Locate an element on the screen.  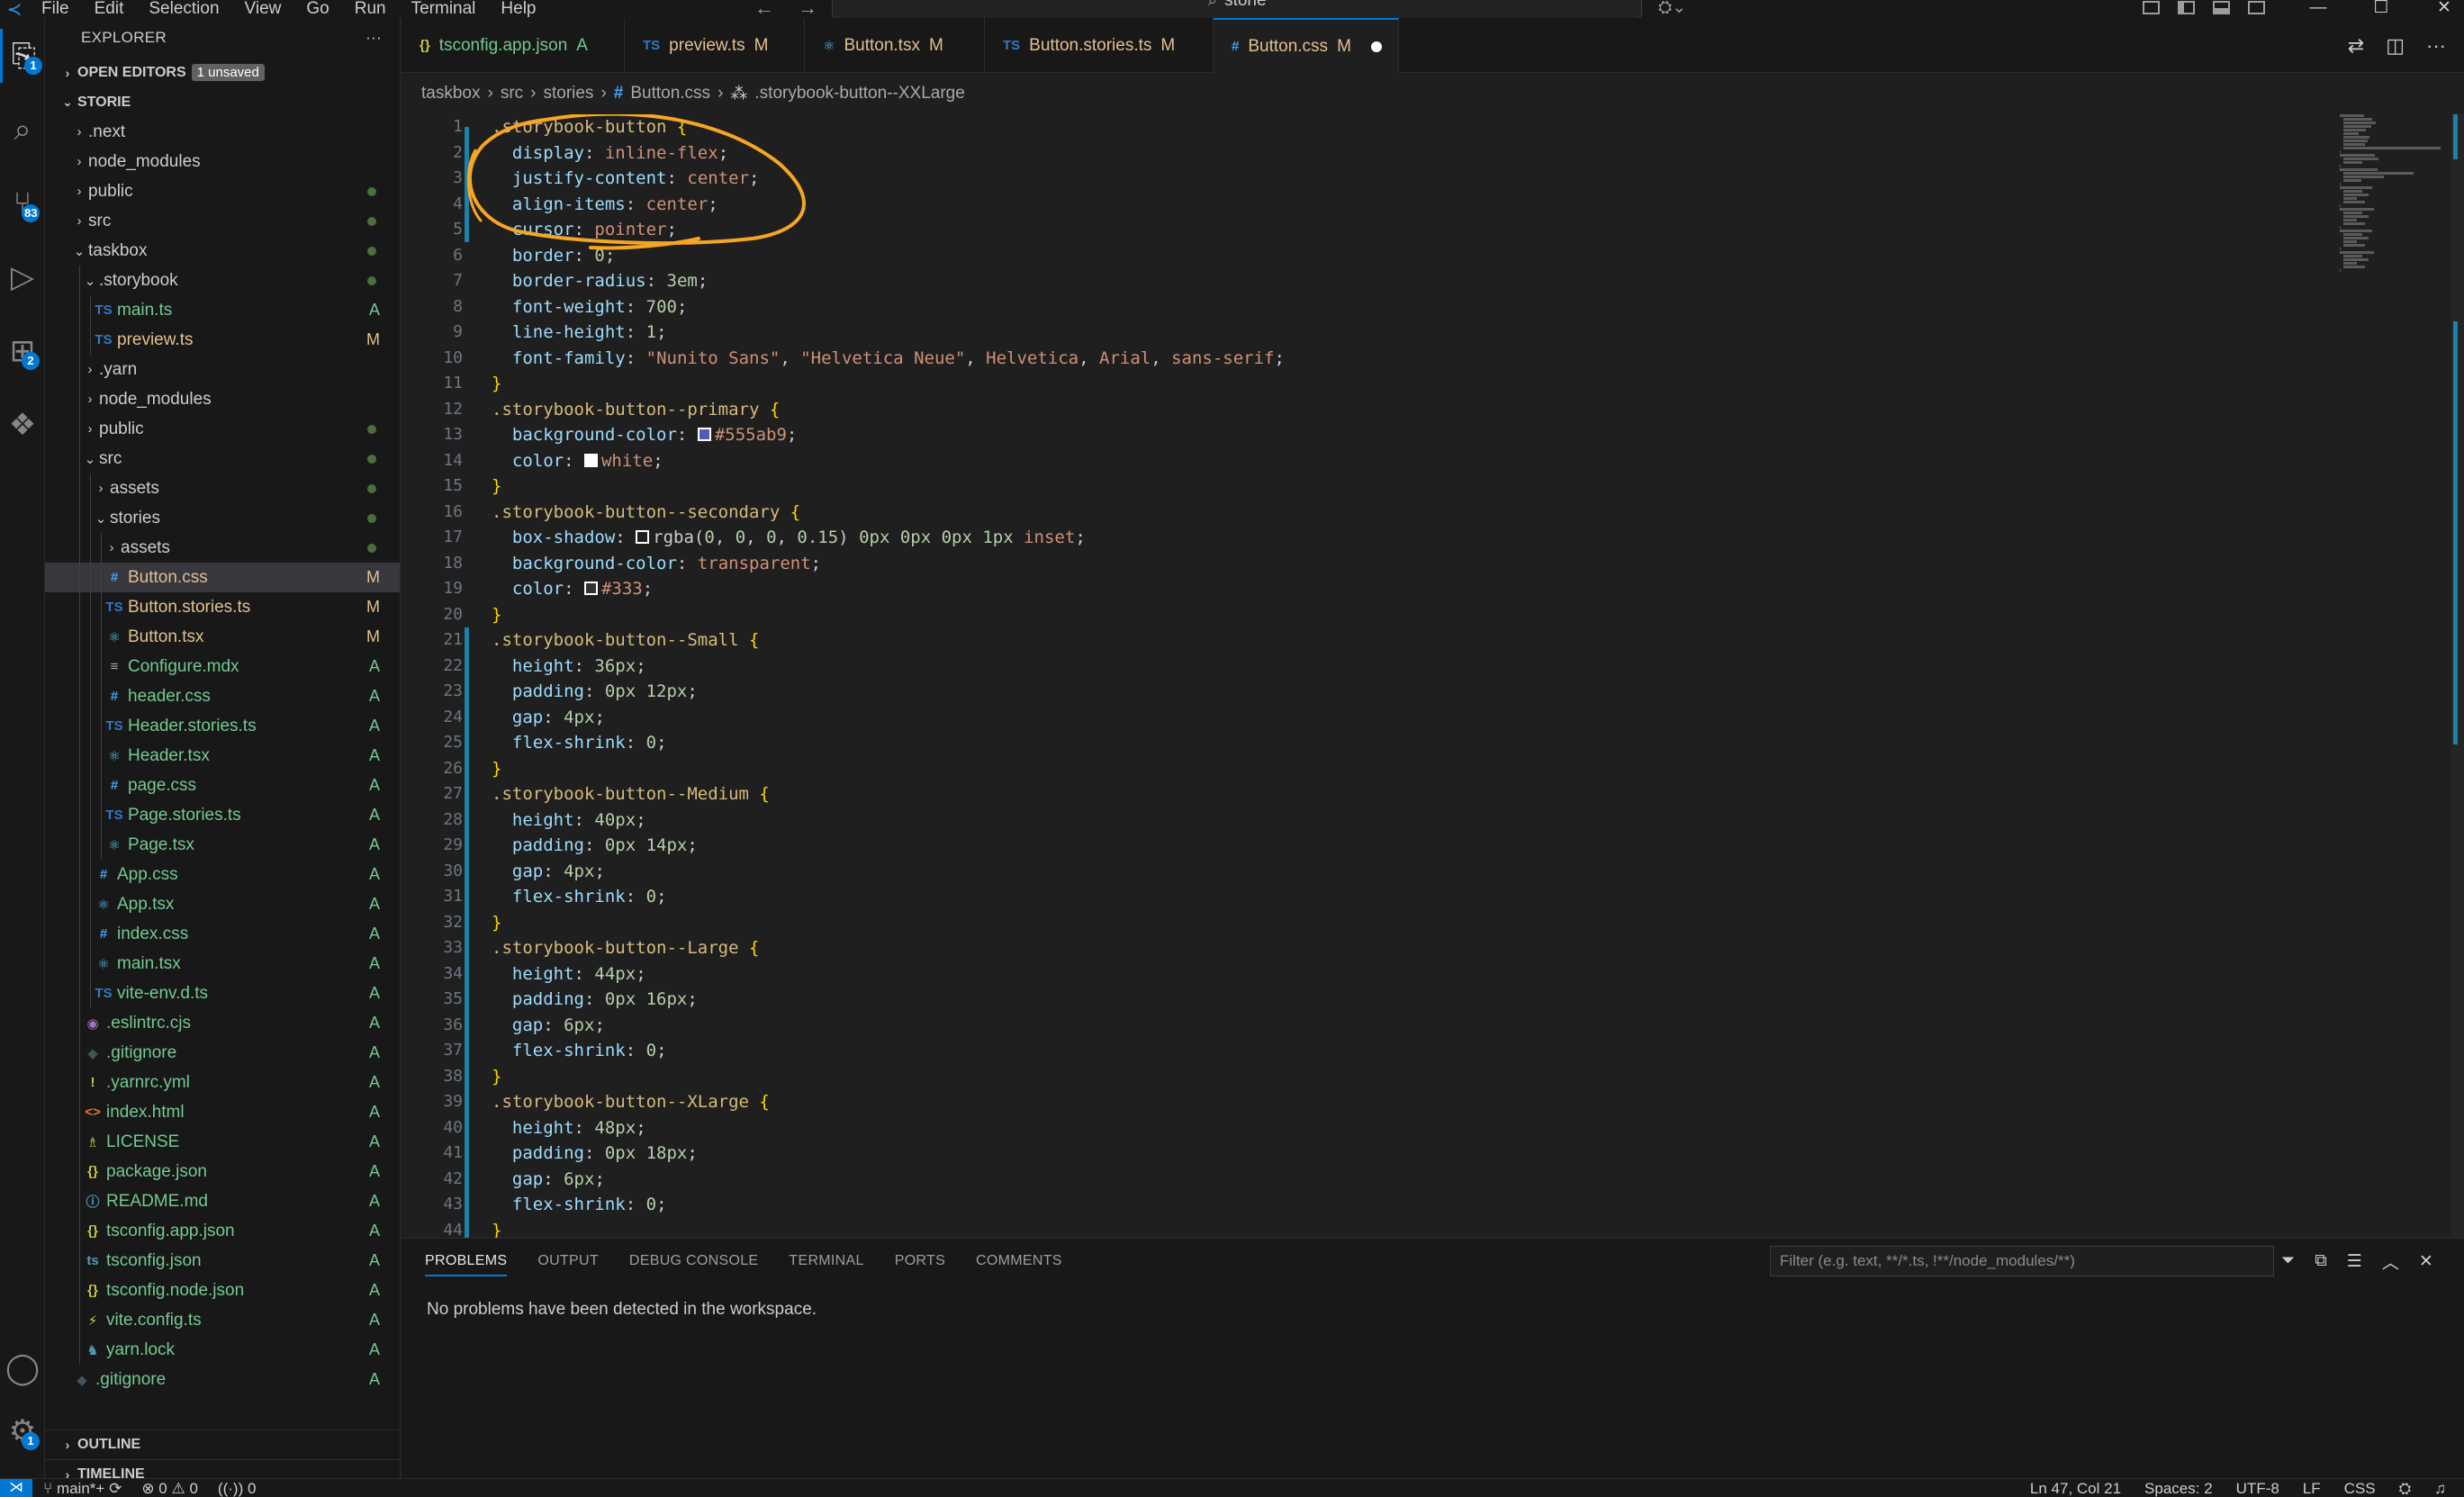
menu-item-view: View is located at coordinates (263, 9).